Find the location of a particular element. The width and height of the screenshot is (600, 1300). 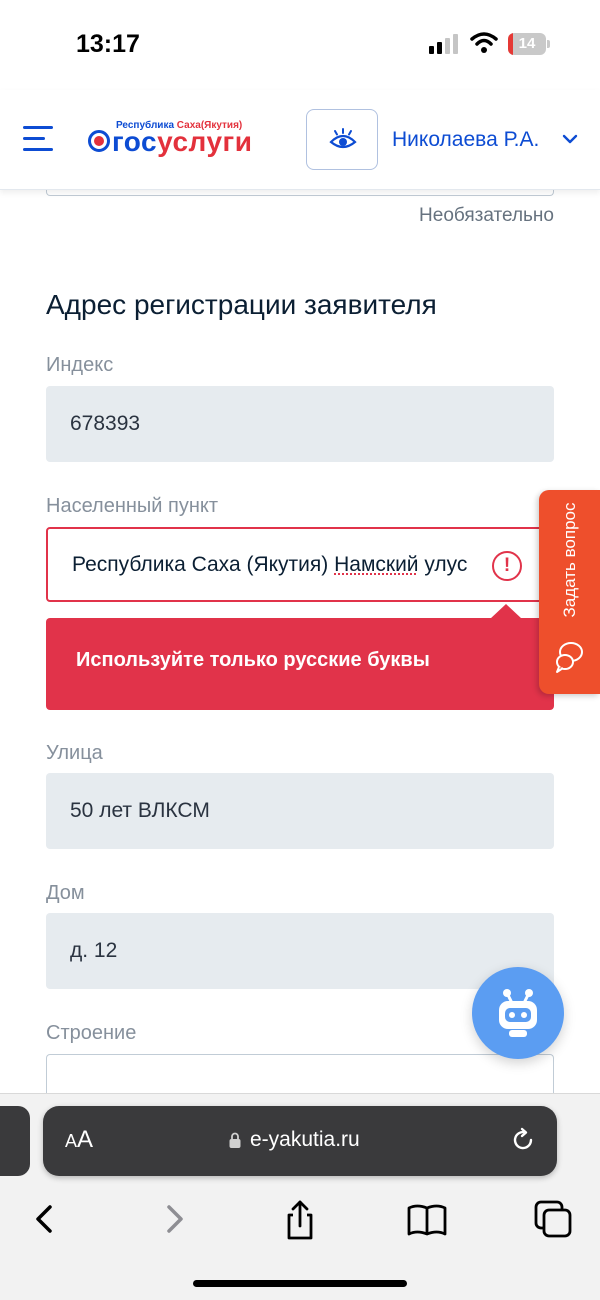

robot-icon is located at coordinates (518, 1013).